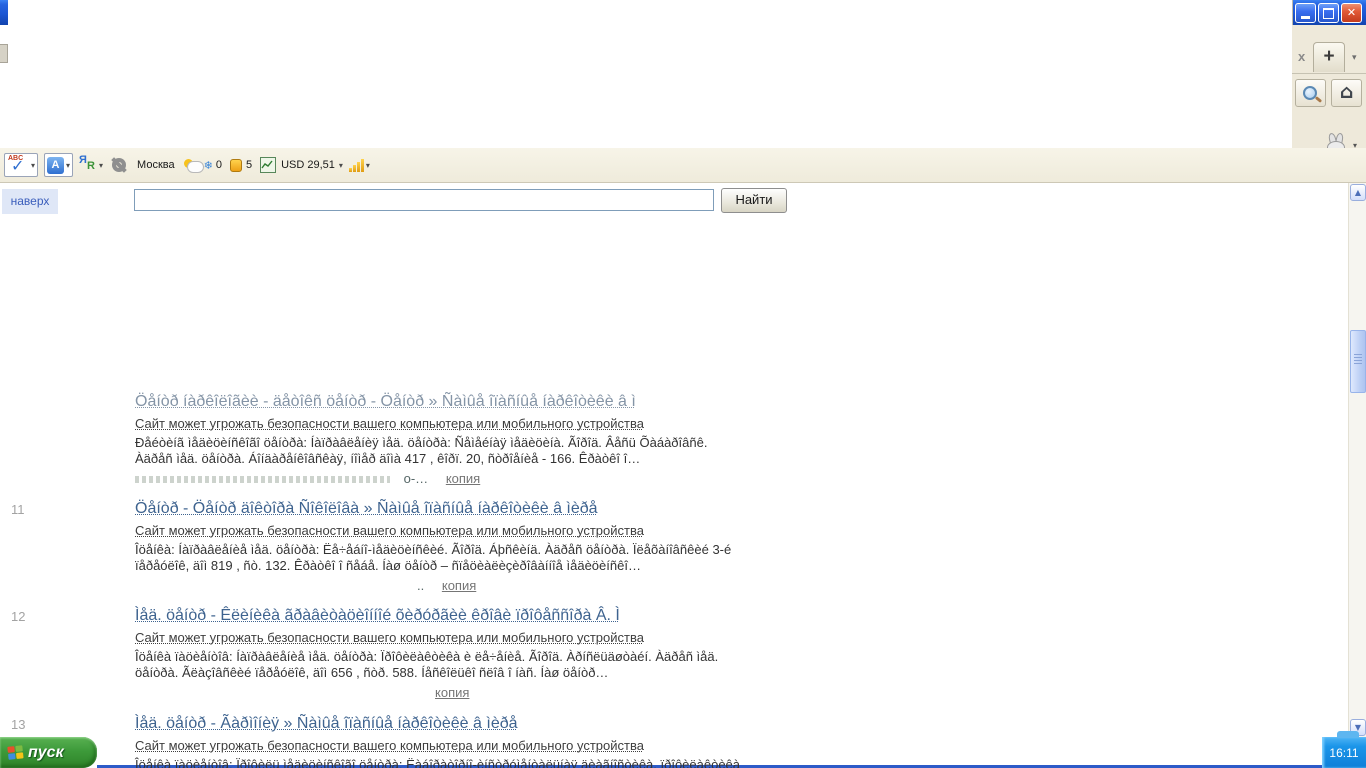 The width and height of the screenshot is (1366, 768). Describe the element at coordinates (1305, 17) in the screenshot. I see `minimize-icon` at that location.